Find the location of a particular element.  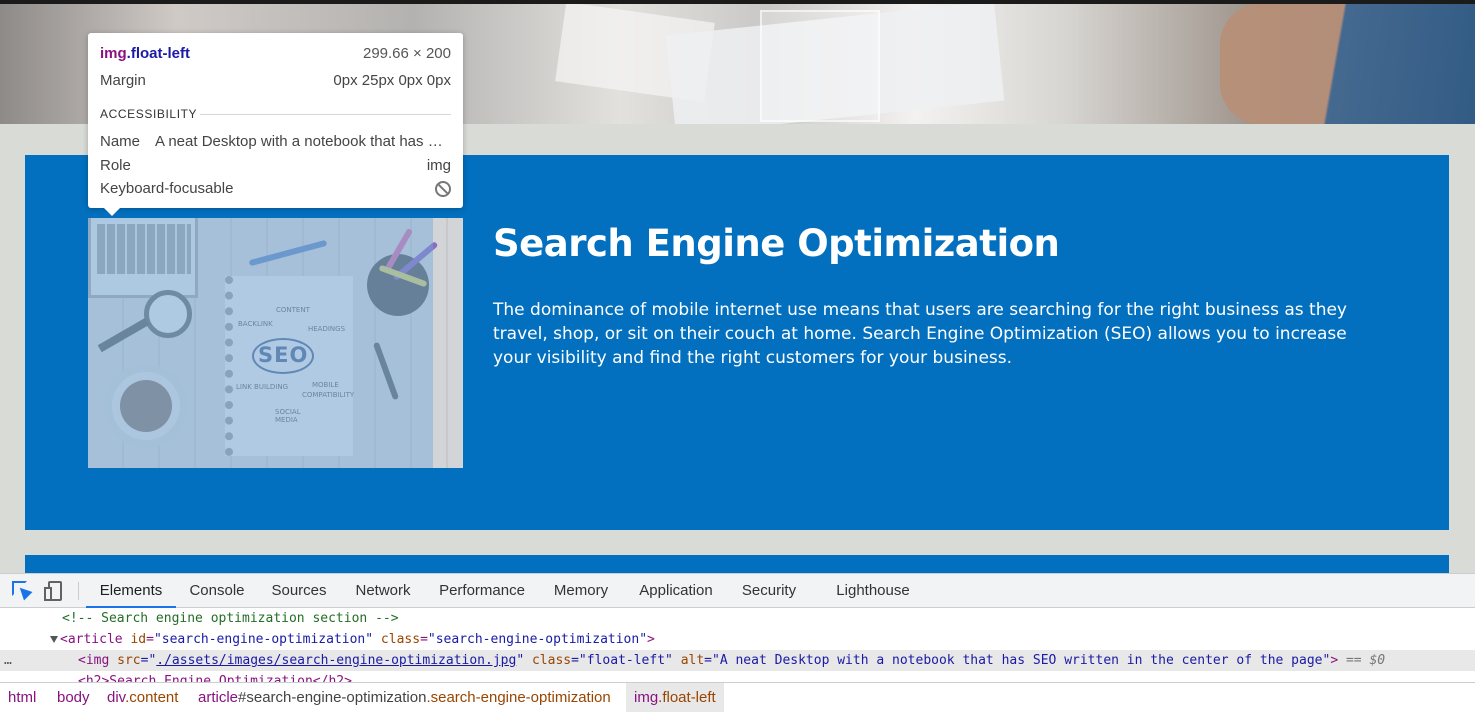

breadcrumb-body: body is located at coordinates (73, 697).